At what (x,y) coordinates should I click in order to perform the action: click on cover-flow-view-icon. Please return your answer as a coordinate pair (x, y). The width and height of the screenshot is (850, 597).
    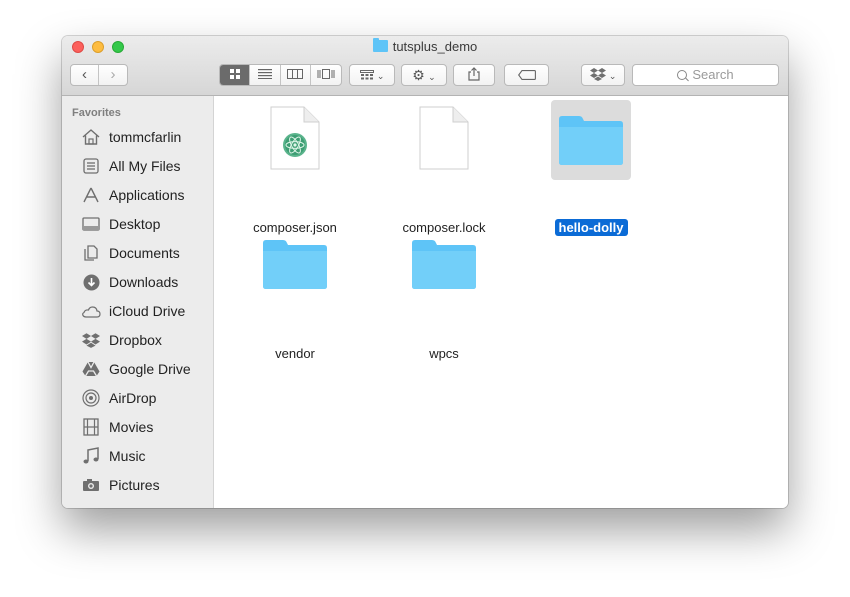
    Looking at the image, I should click on (326, 74).